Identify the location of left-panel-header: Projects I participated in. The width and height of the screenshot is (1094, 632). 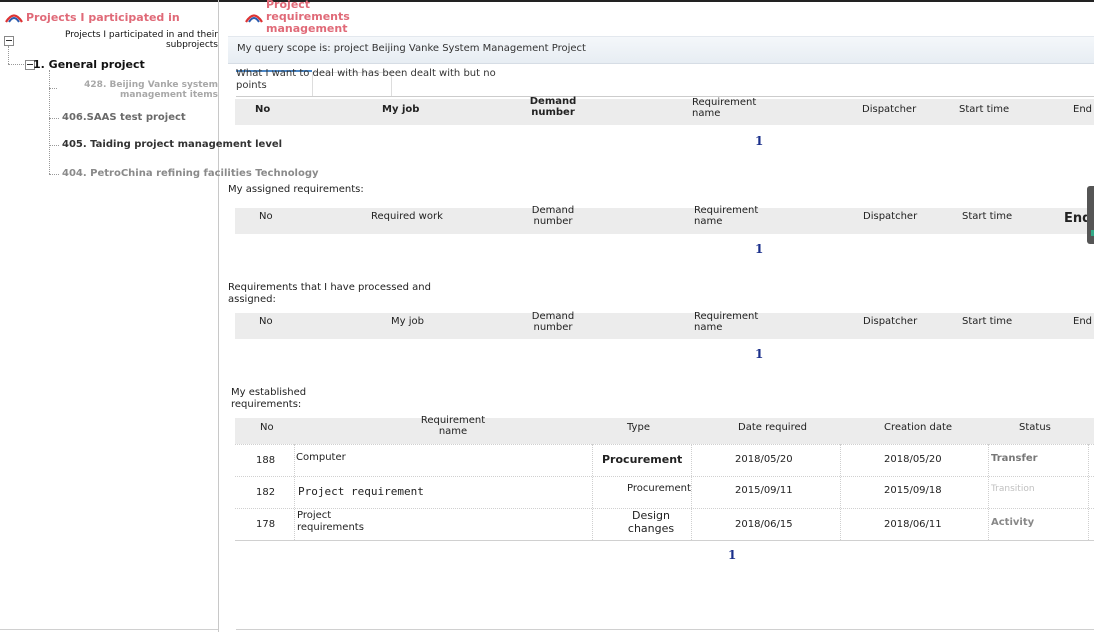
(109, 17).